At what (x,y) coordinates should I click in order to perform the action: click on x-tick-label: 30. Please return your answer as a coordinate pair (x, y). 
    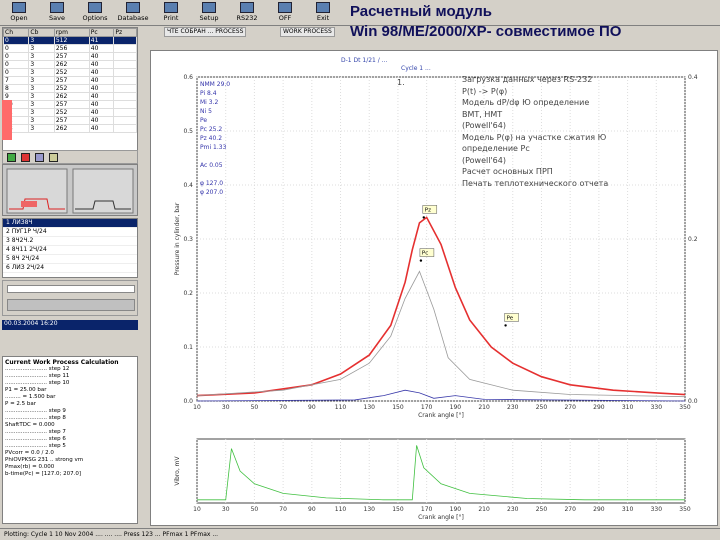
    Looking at the image, I should click on (226, 407).